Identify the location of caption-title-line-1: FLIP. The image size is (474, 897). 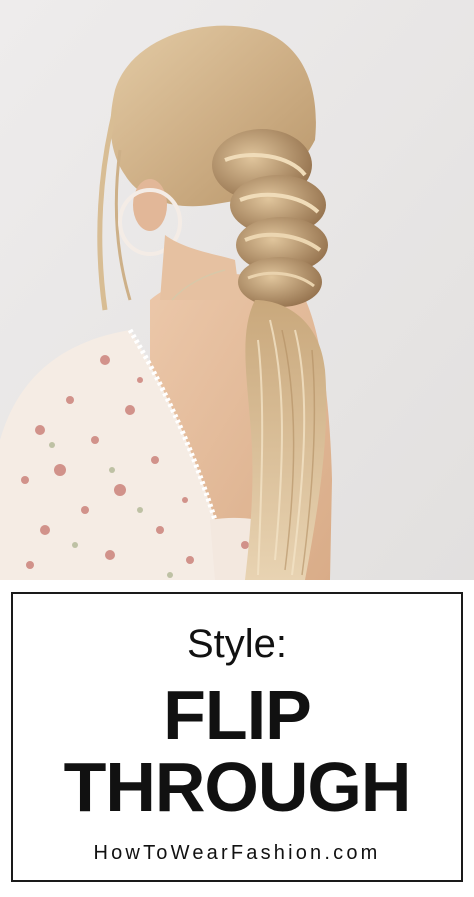
(237, 715).